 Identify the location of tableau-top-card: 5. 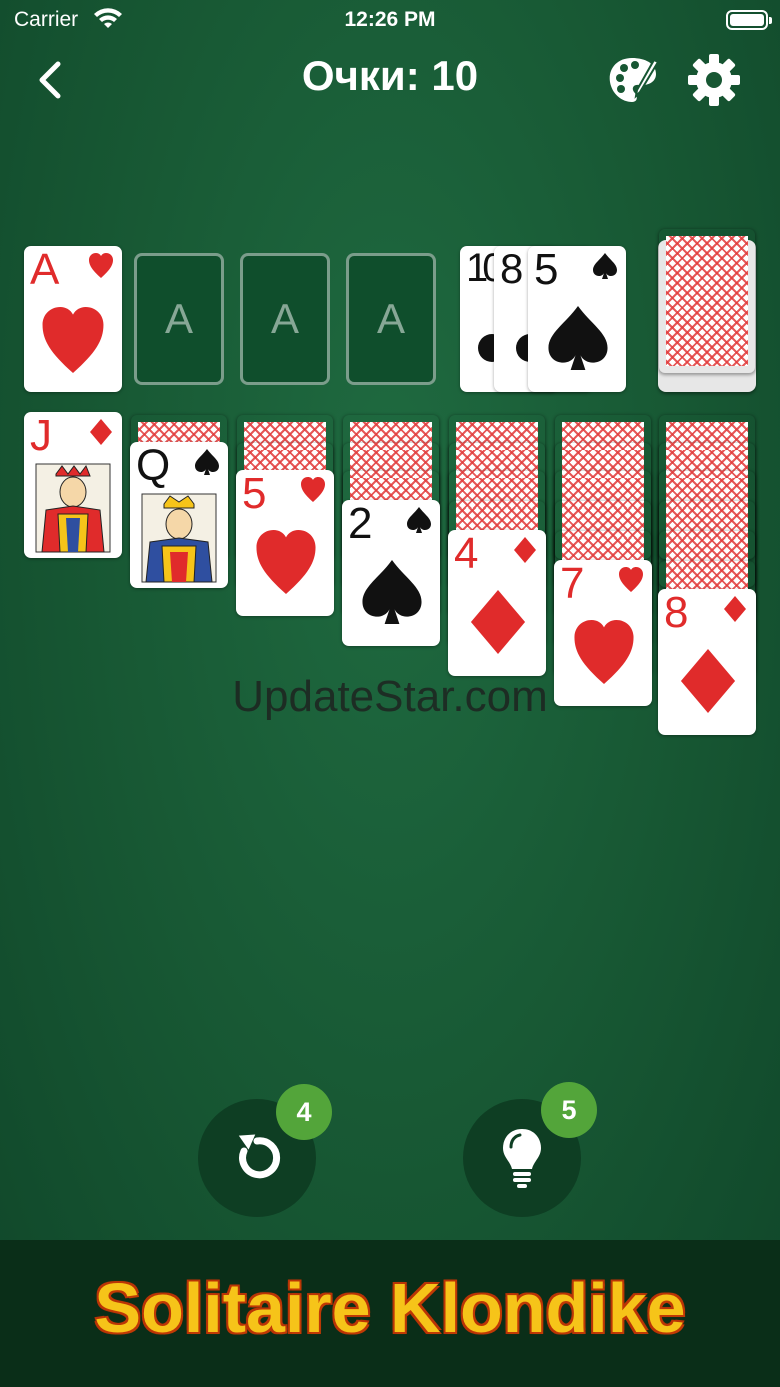
(285, 543).